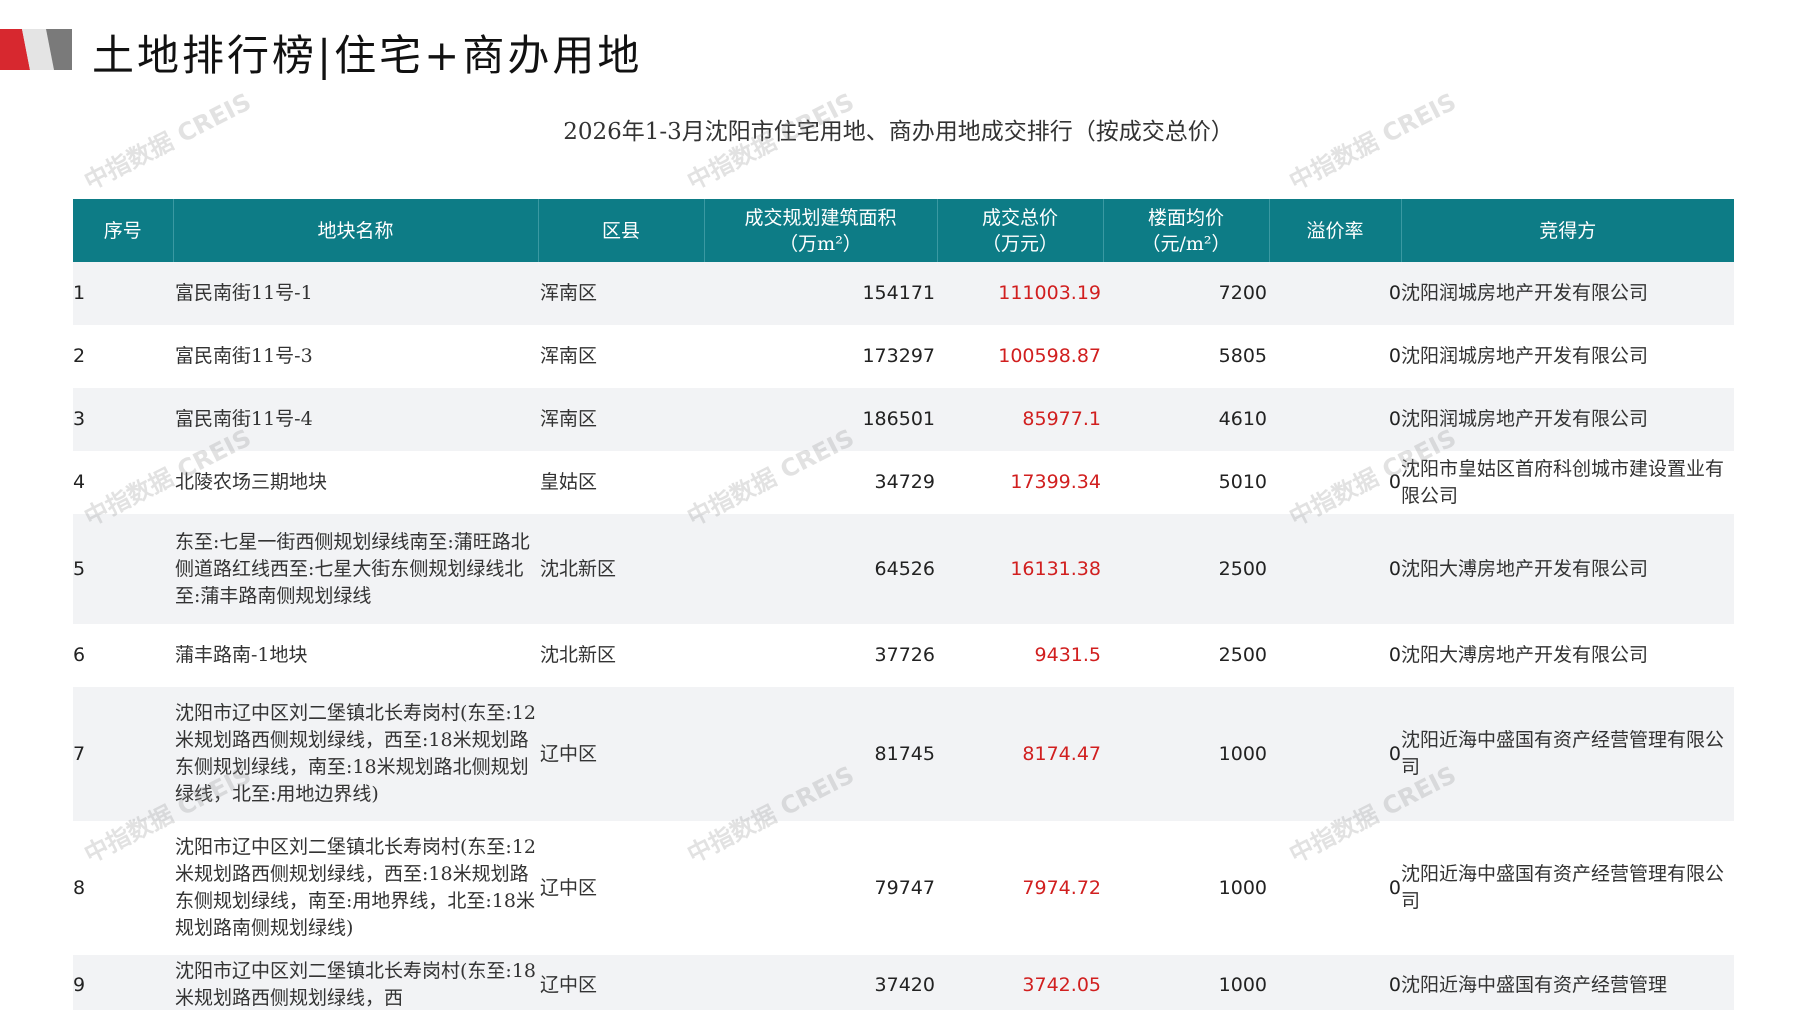 The image size is (1797, 1010). I want to click on planned-floor-area-cell: 64526, so click(820, 569).